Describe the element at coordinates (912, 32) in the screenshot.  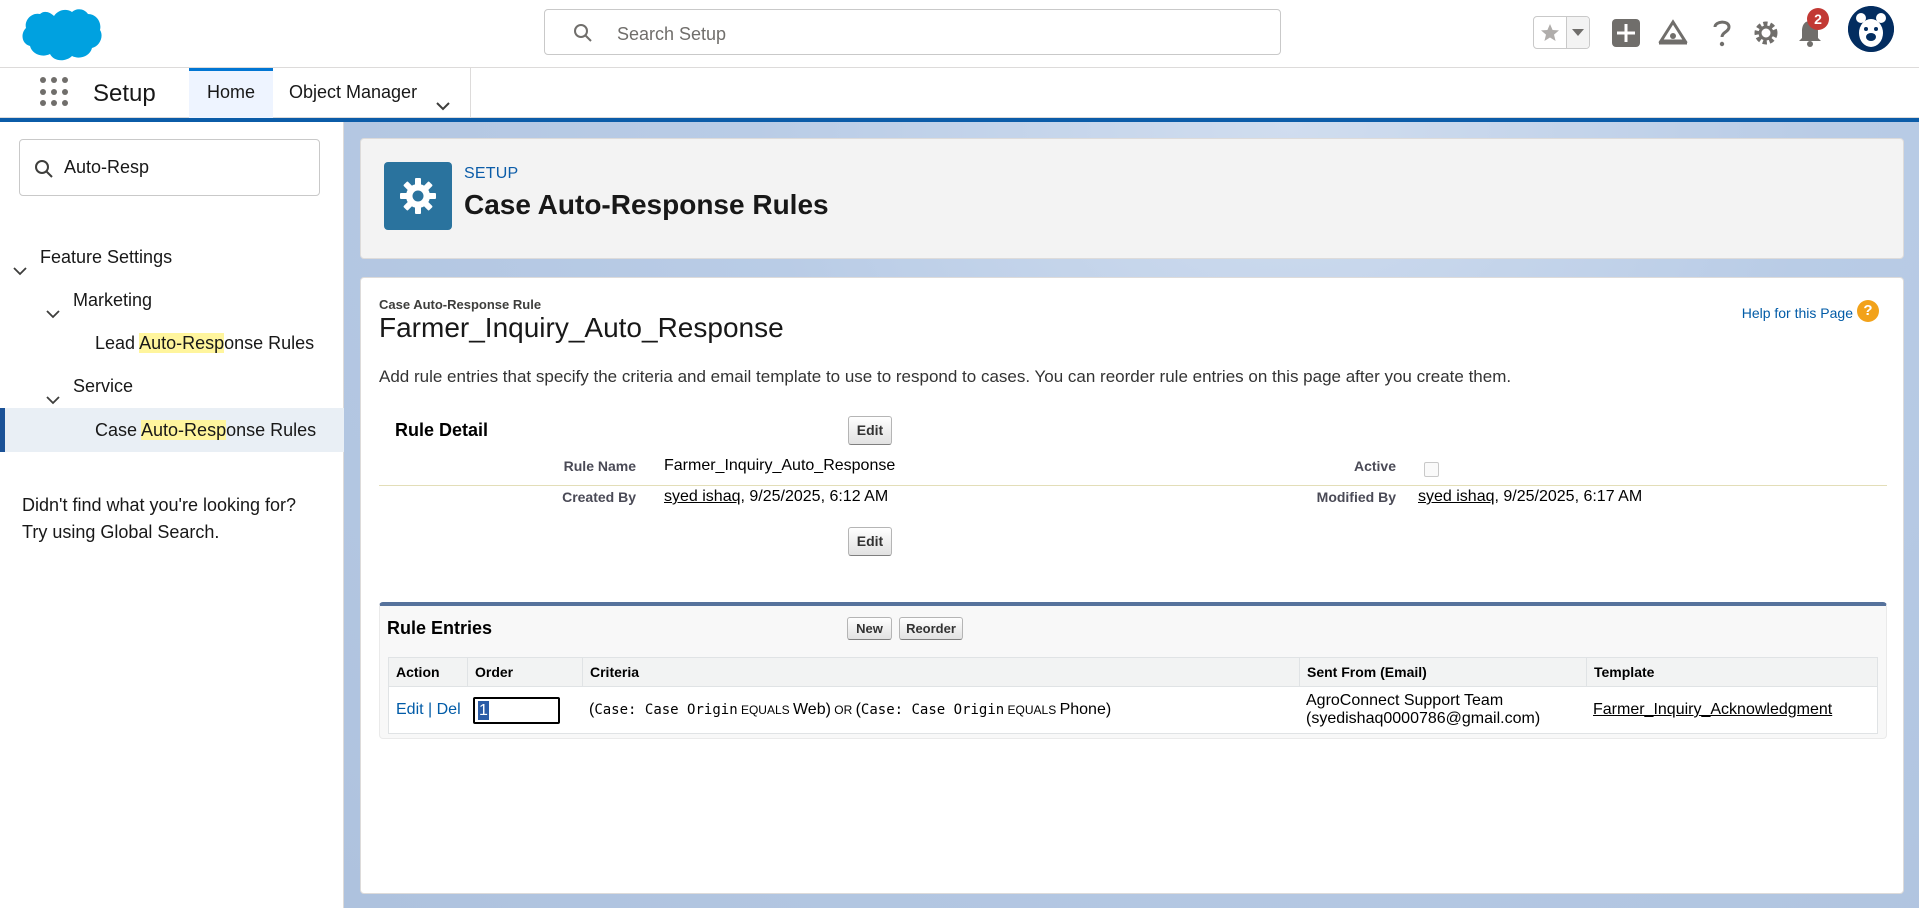
I see `global-search-input: Search Setup` at that location.